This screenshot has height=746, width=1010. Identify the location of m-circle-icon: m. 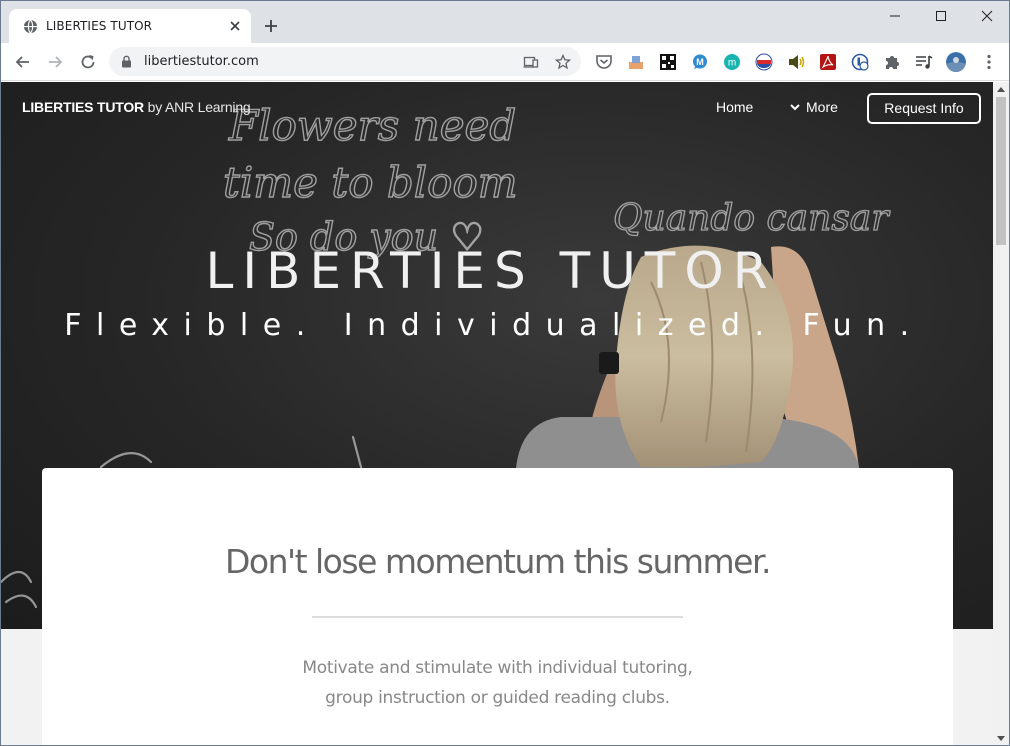
(732, 62).